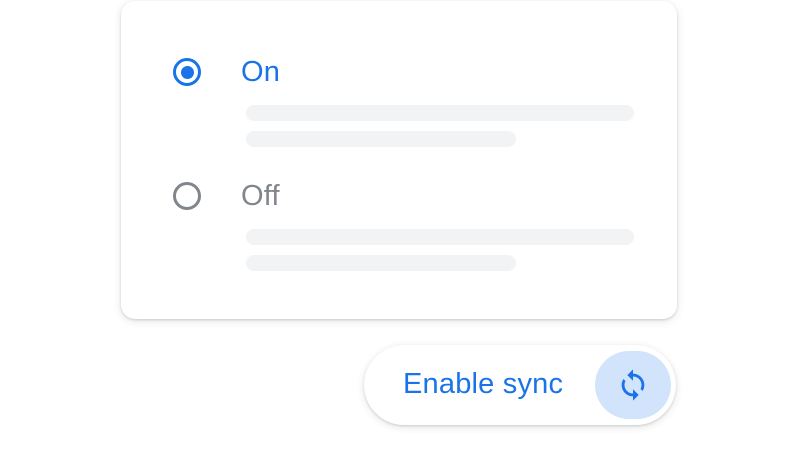 This screenshot has height=449, width=800. Describe the element at coordinates (261, 72) in the screenshot. I see `option-on-label: On` at that location.